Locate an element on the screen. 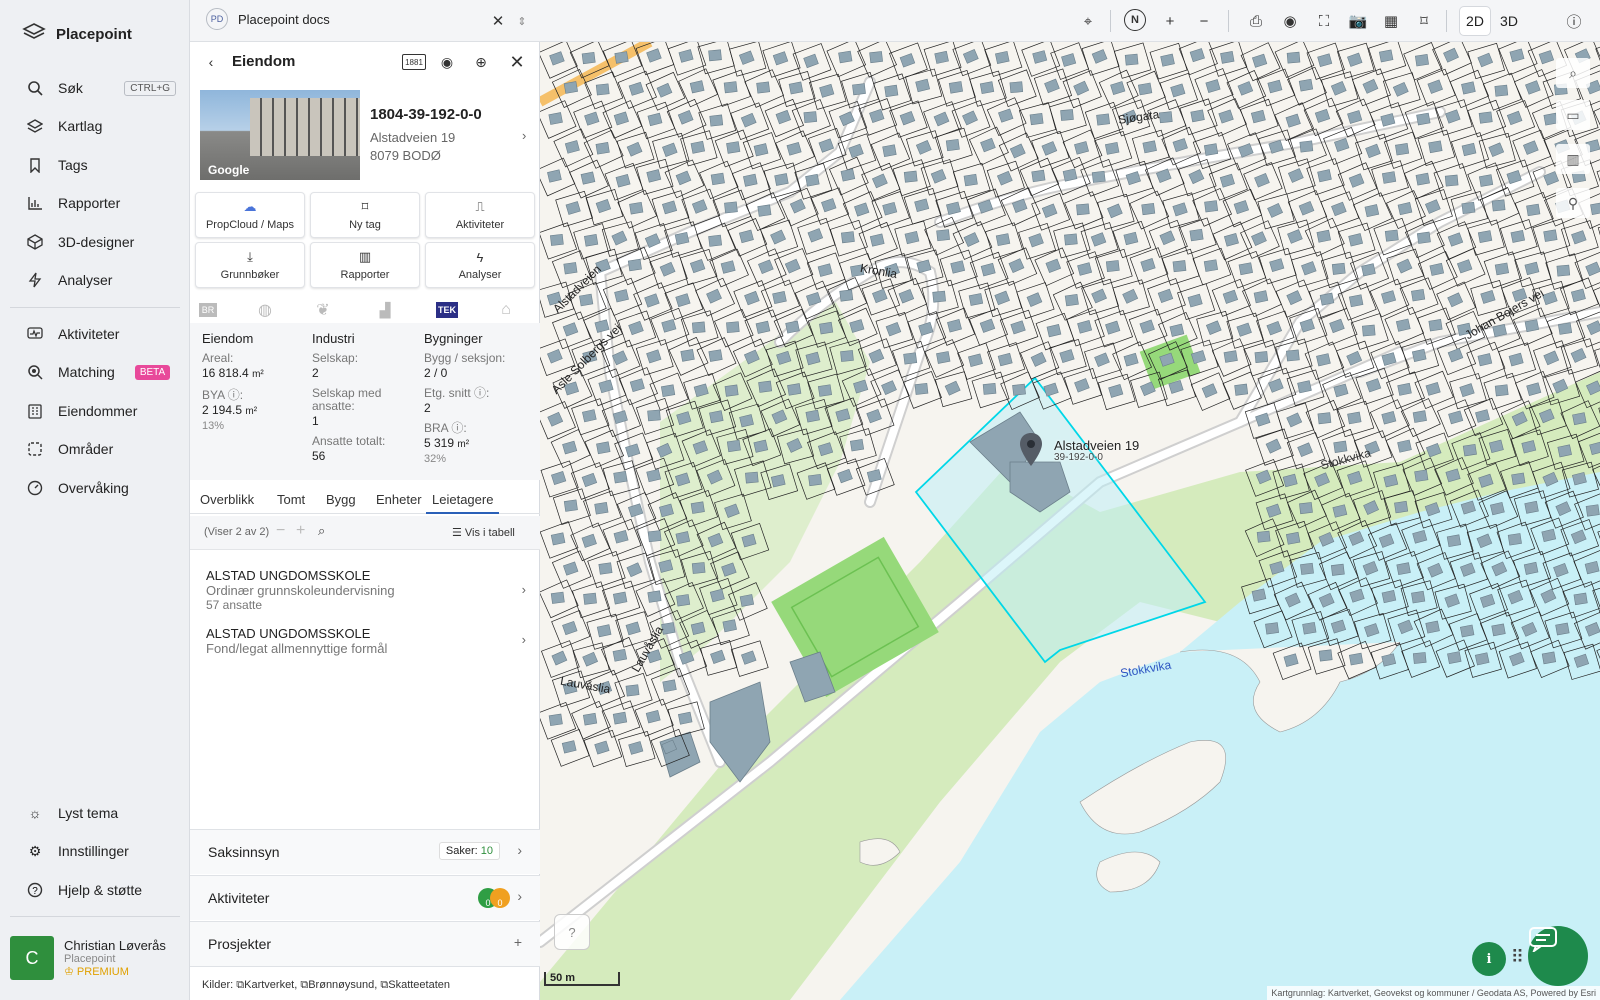 The image size is (1600, 1000). nav-item-eiendommer: Eiendommer is located at coordinates (96, 411).